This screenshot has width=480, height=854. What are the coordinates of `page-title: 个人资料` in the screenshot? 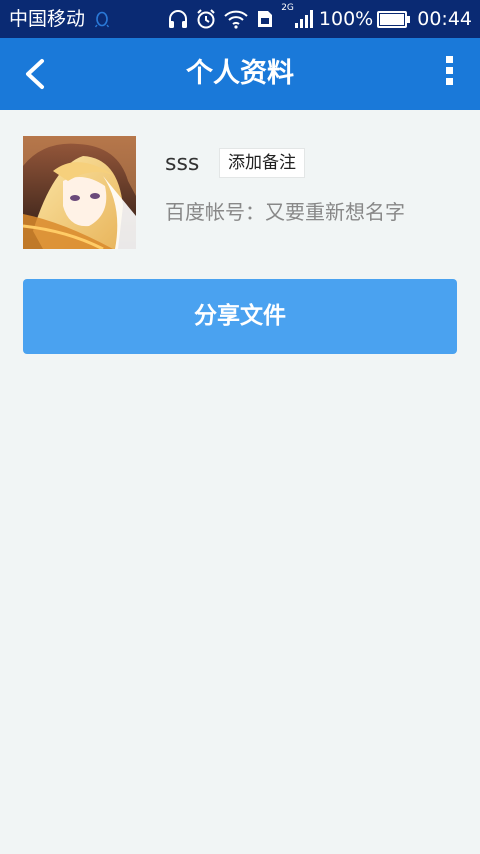 It's located at (240, 73).